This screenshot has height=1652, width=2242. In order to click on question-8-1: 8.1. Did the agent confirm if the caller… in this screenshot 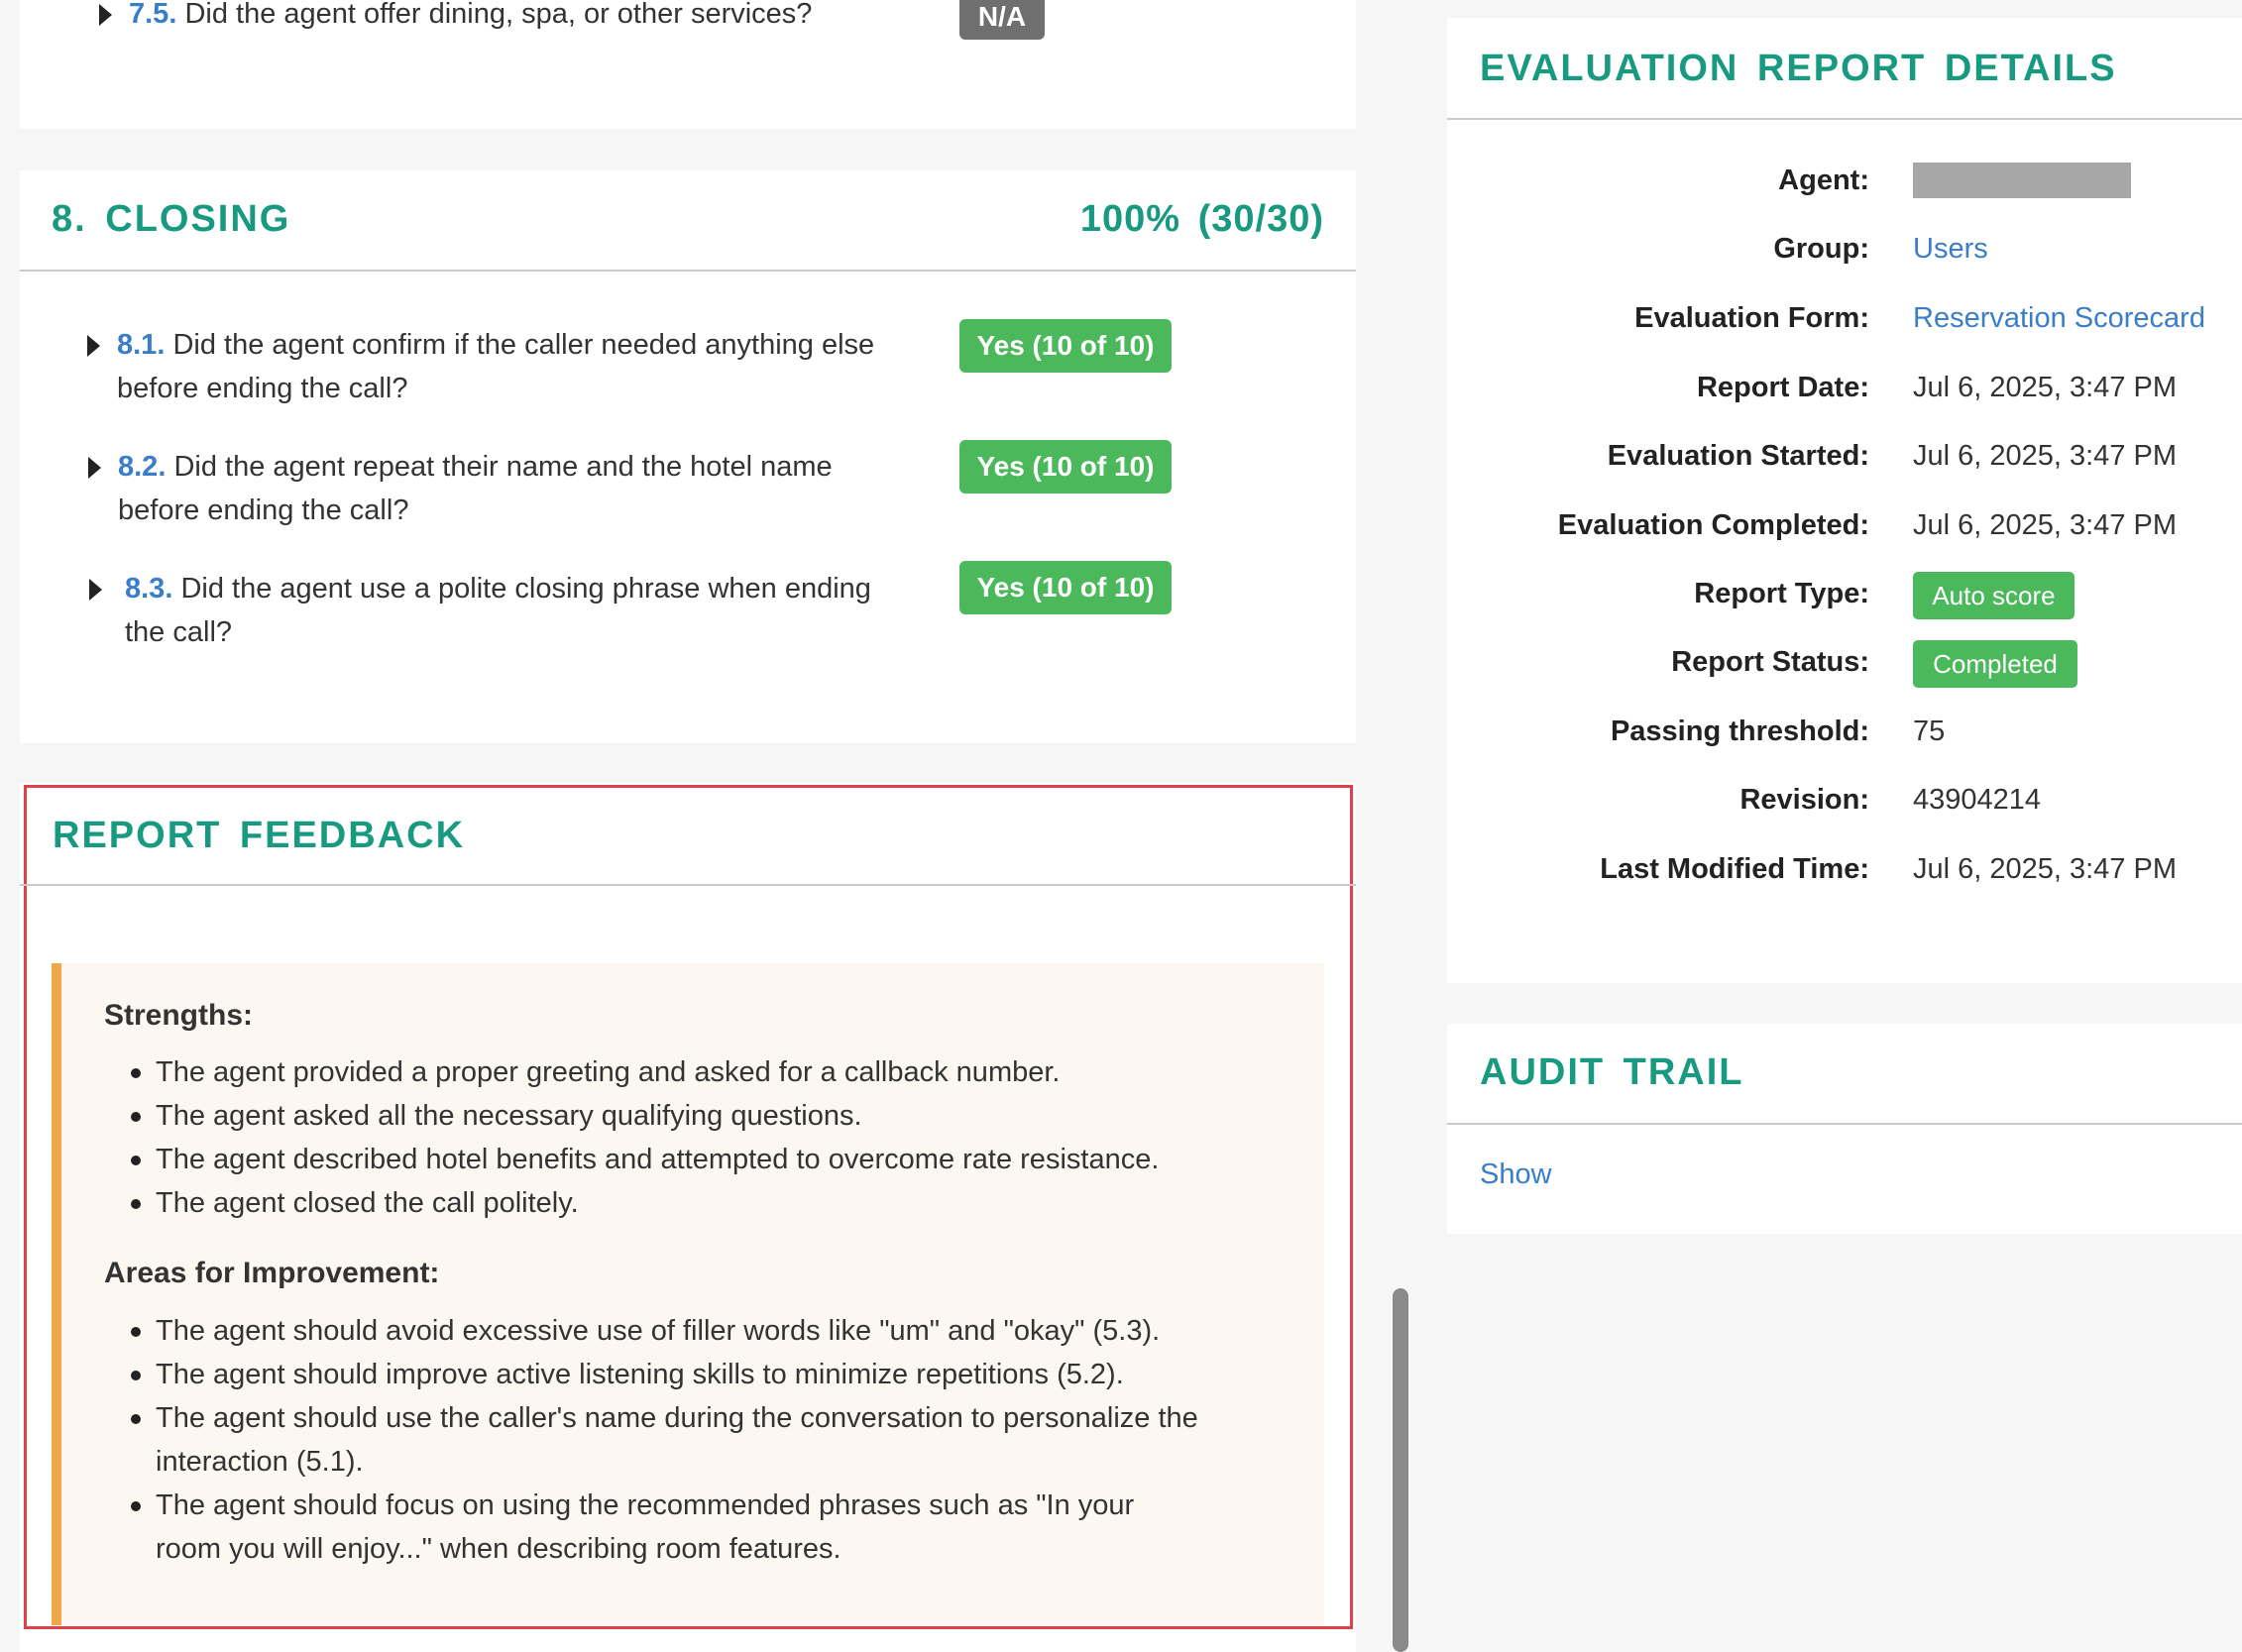, I will do `click(513, 366)`.